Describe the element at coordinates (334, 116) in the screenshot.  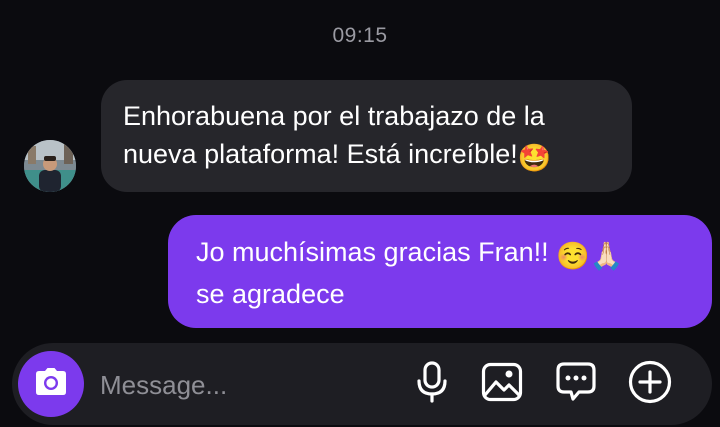
I see `message-text-line: Enhorabuena por el trabajazo de la` at that location.